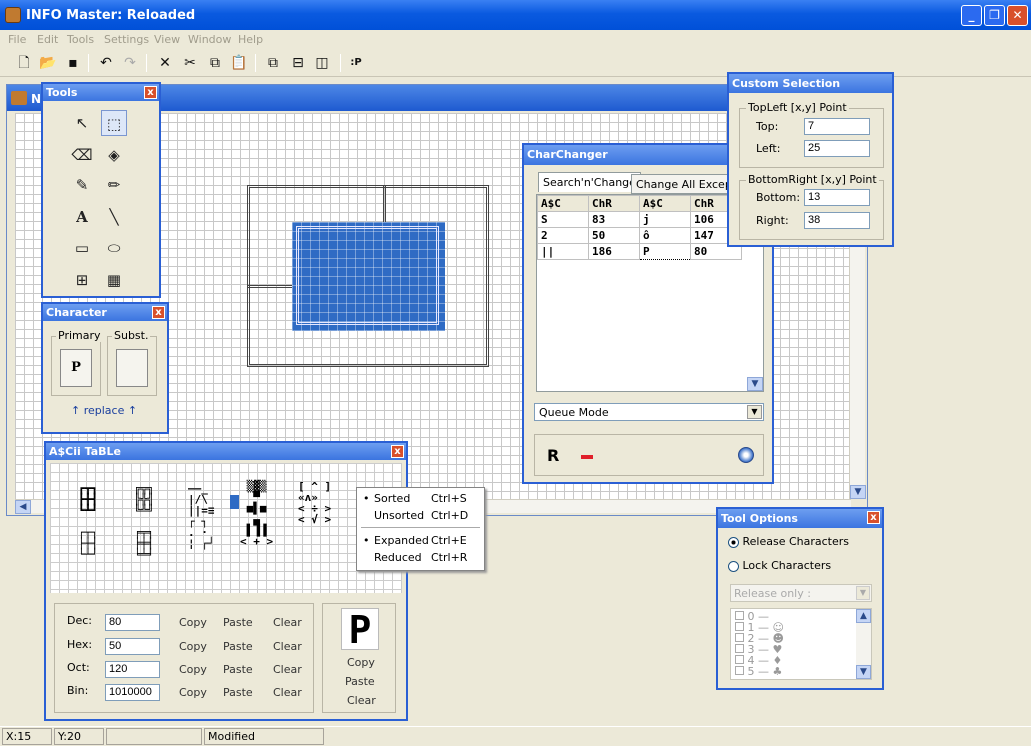  Describe the element at coordinates (238, 646) in the screenshot. I see `hex-paste-button: Paste` at that location.